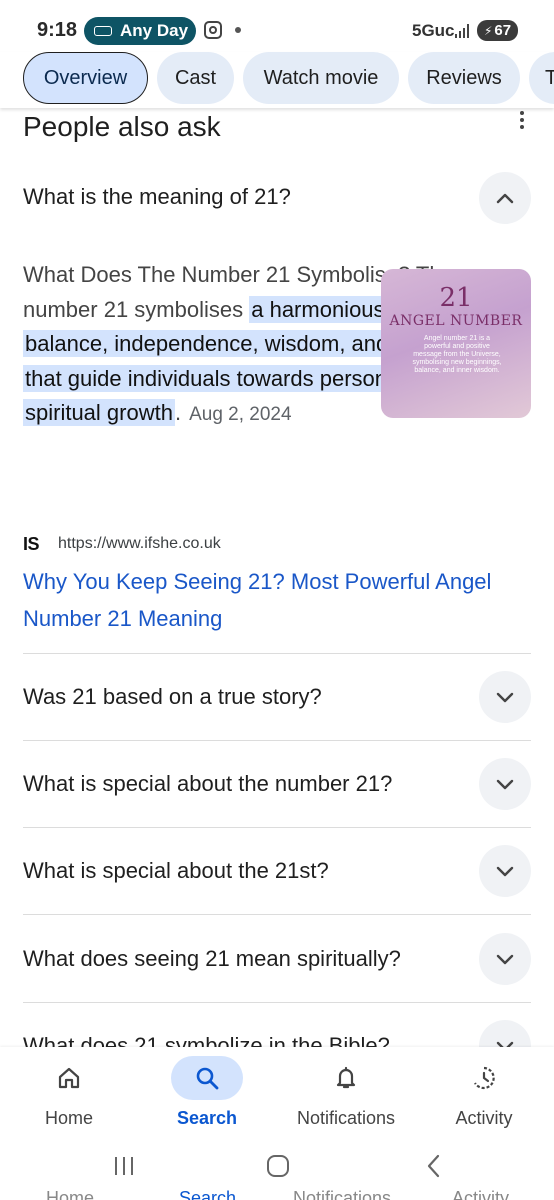 This screenshot has height=1200, width=554. Describe the element at coordinates (122, 126) in the screenshot. I see `section-title: People also ask` at that location.